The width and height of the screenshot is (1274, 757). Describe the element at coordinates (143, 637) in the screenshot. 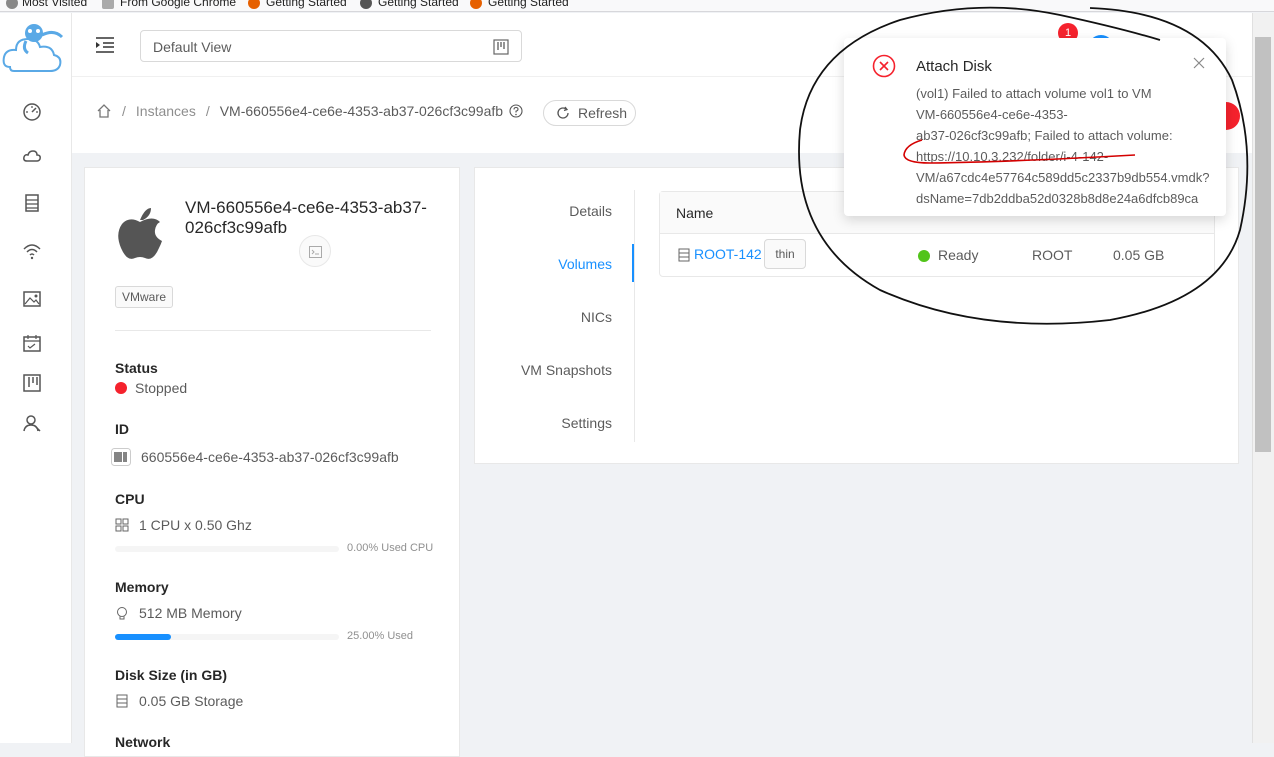

I see `memory-usage-fill` at that location.